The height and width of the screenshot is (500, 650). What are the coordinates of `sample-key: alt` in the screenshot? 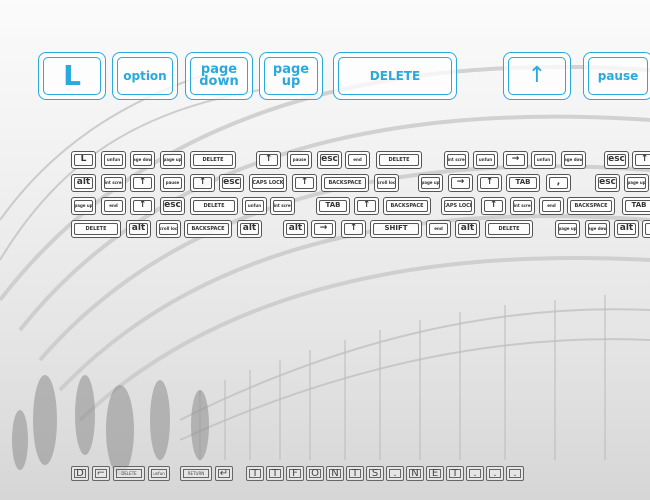 It's located at (626, 229).